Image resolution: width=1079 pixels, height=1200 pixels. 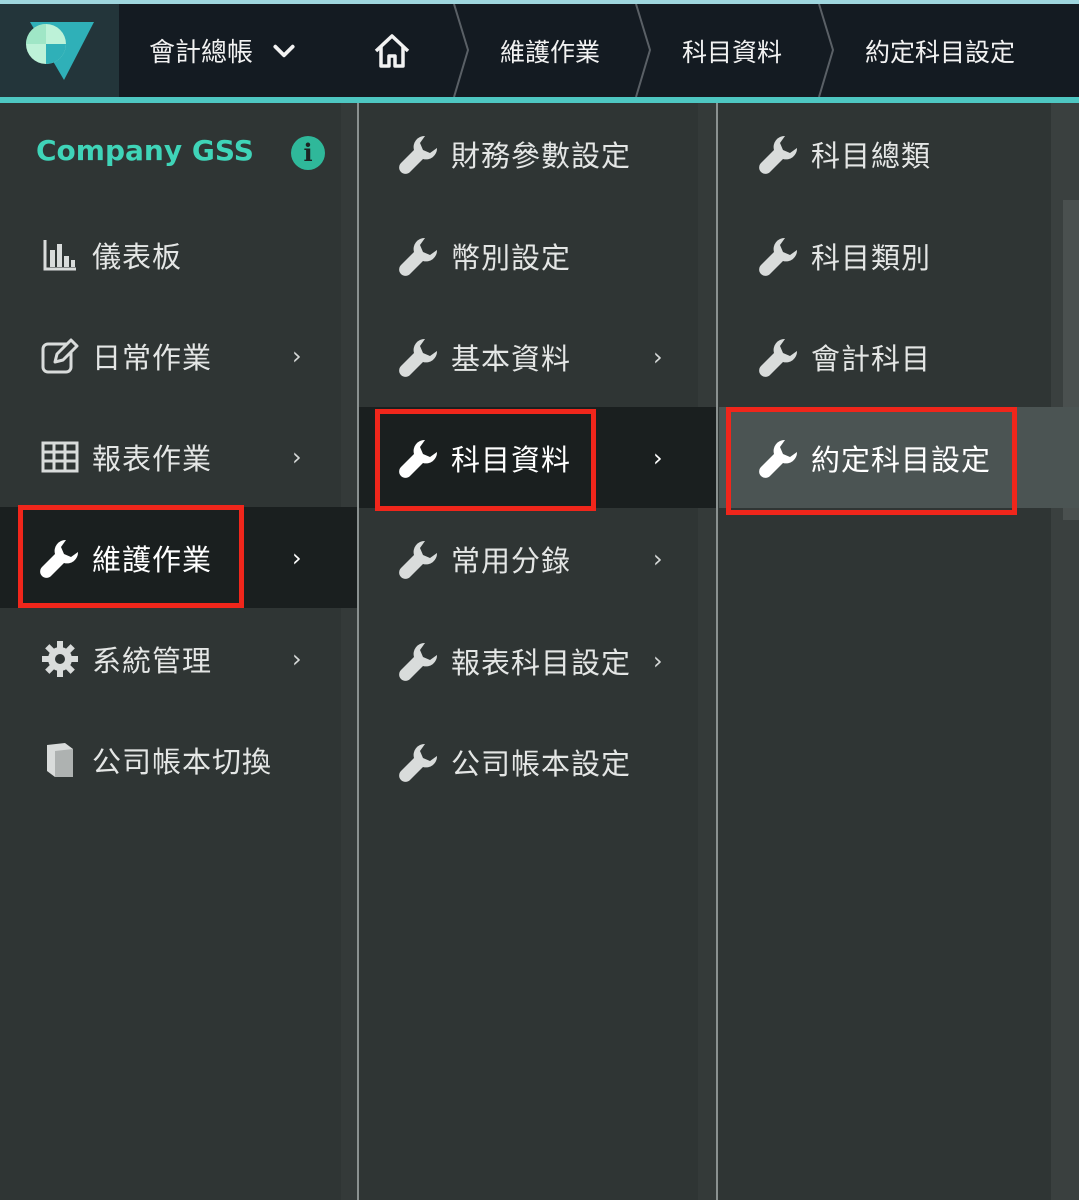 I want to click on subsubmenu-item-label: 科目總類, so click(x=871, y=155).